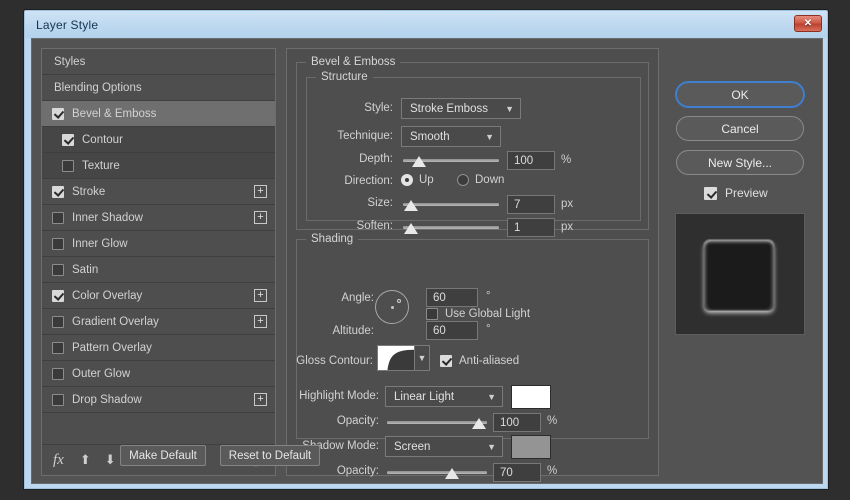 The image size is (850, 500). Describe the element at coordinates (85, 269) in the screenshot. I see `styles-list-item-label: Satin` at that location.